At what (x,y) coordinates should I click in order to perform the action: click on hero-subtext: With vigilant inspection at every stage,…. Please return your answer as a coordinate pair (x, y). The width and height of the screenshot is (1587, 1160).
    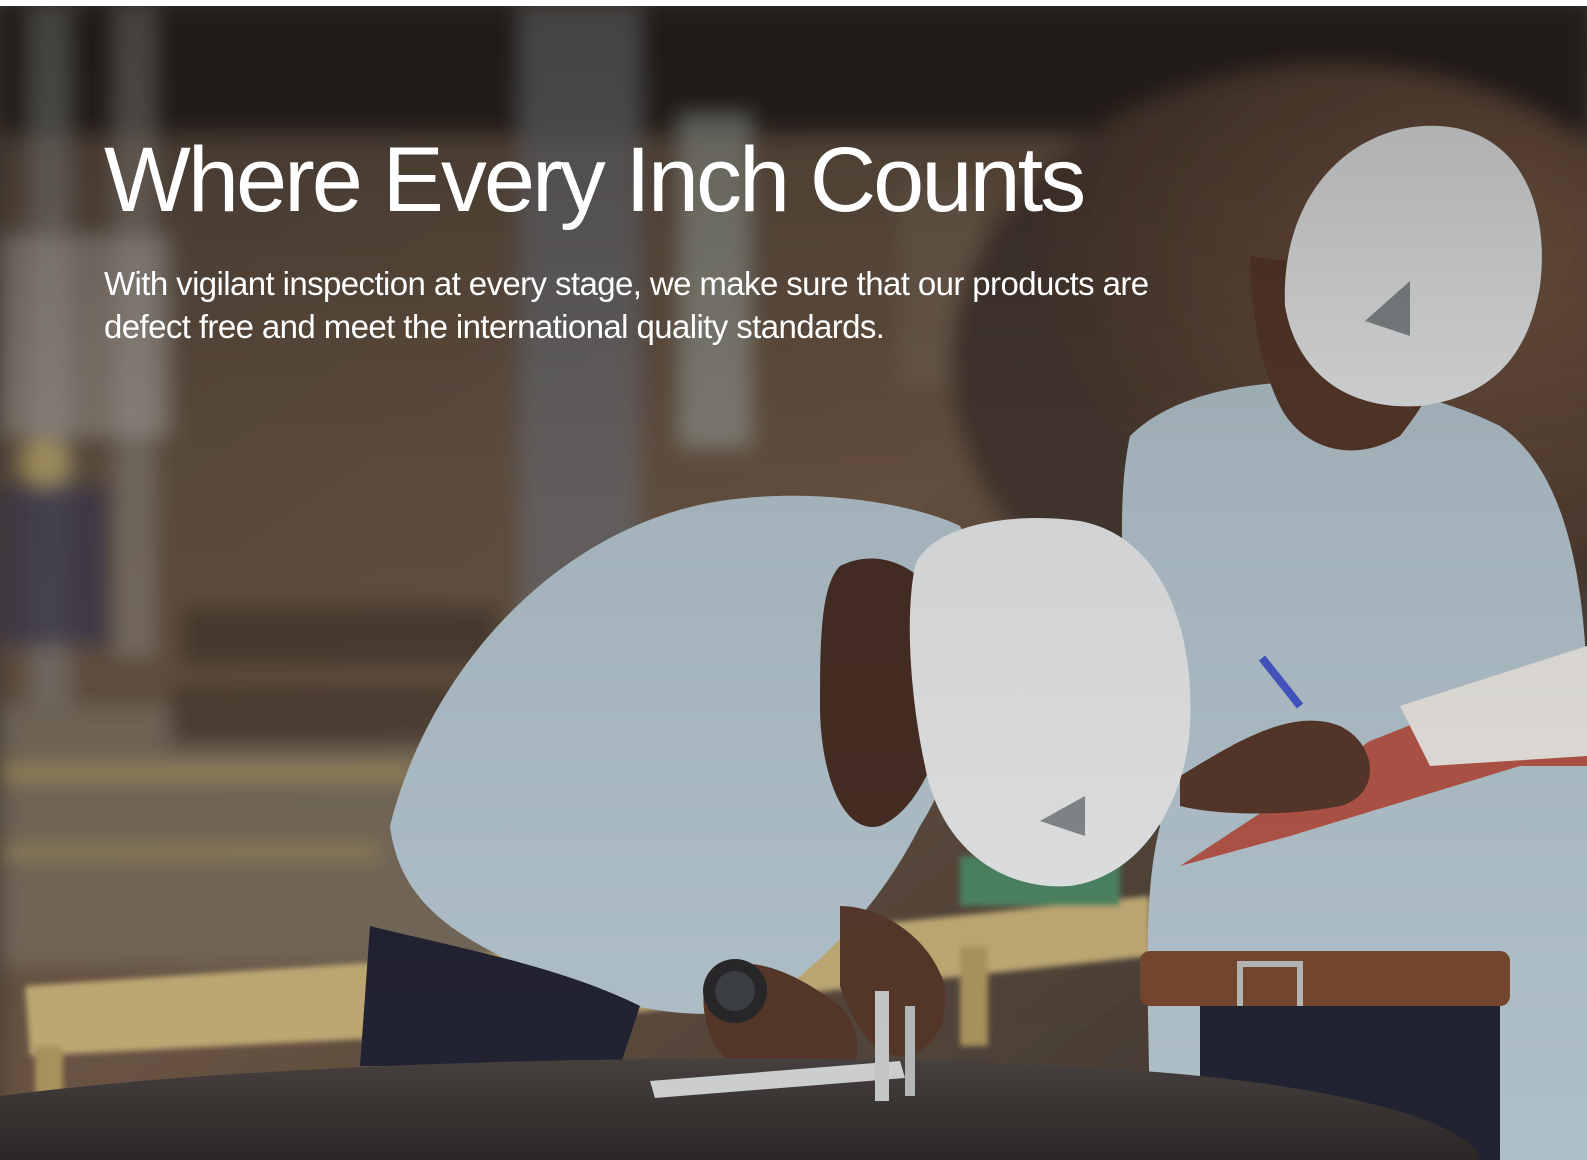
    Looking at the image, I should click on (626, 305).